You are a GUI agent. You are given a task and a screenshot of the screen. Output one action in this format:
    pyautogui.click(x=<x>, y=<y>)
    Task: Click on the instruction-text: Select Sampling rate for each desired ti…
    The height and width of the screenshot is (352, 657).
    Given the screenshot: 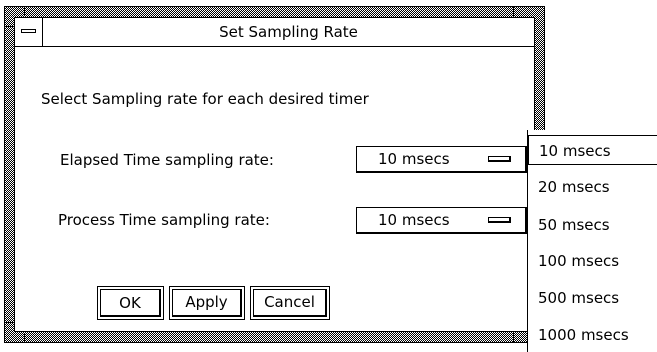 What is the action you would take?
    pyautogui.click(x=205, y=99)
    